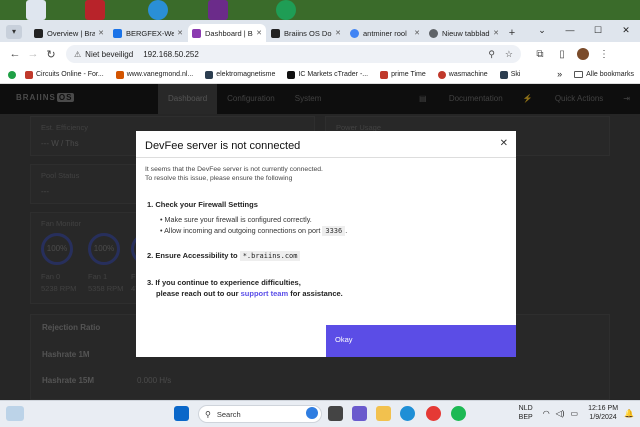 The height and width of the screenshot is (427, 640). Describe the element at coordinates (95, 10) in the screenshot. I see `desktop-app-icon` at that location.